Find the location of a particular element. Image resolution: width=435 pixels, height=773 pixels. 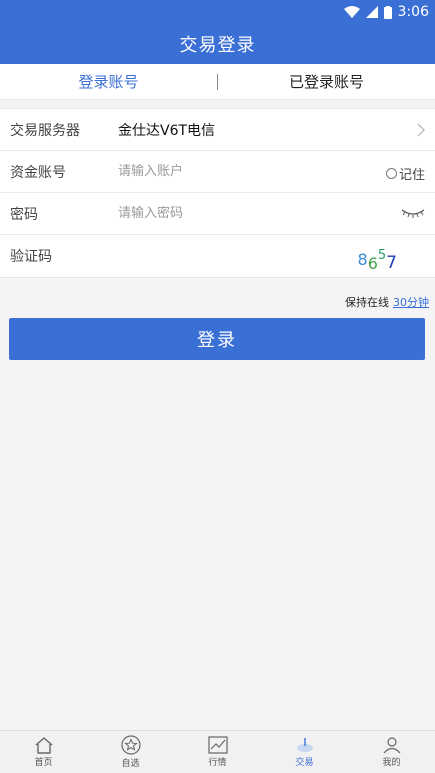

login-button: 登录 is located at coordinates (217, 339).